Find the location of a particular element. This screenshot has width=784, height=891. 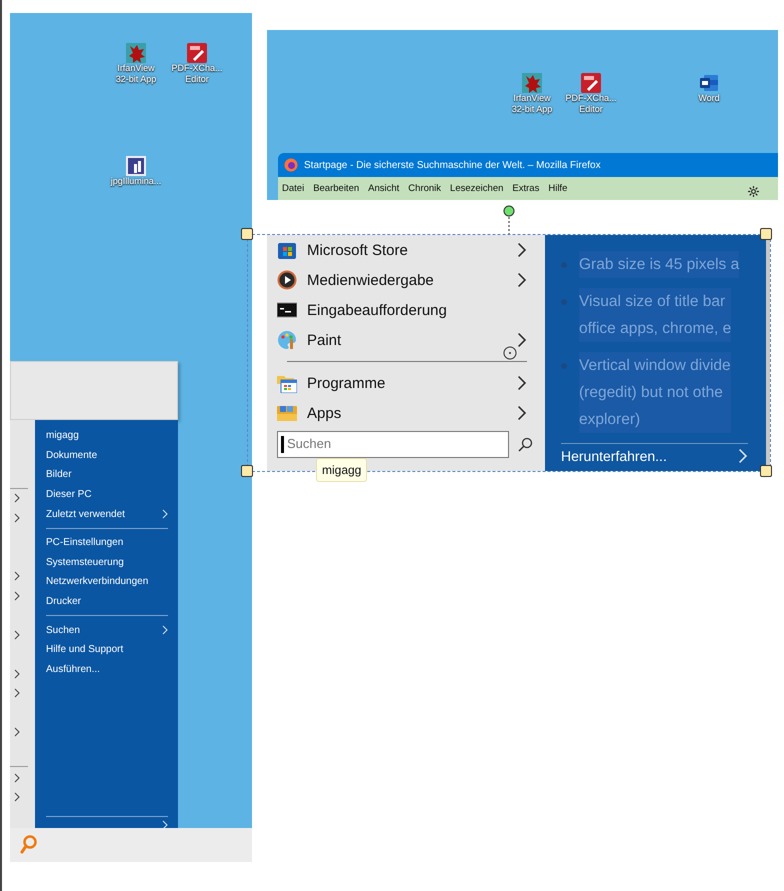

menu-item: Dokumente is located at coordinates (72, 455).